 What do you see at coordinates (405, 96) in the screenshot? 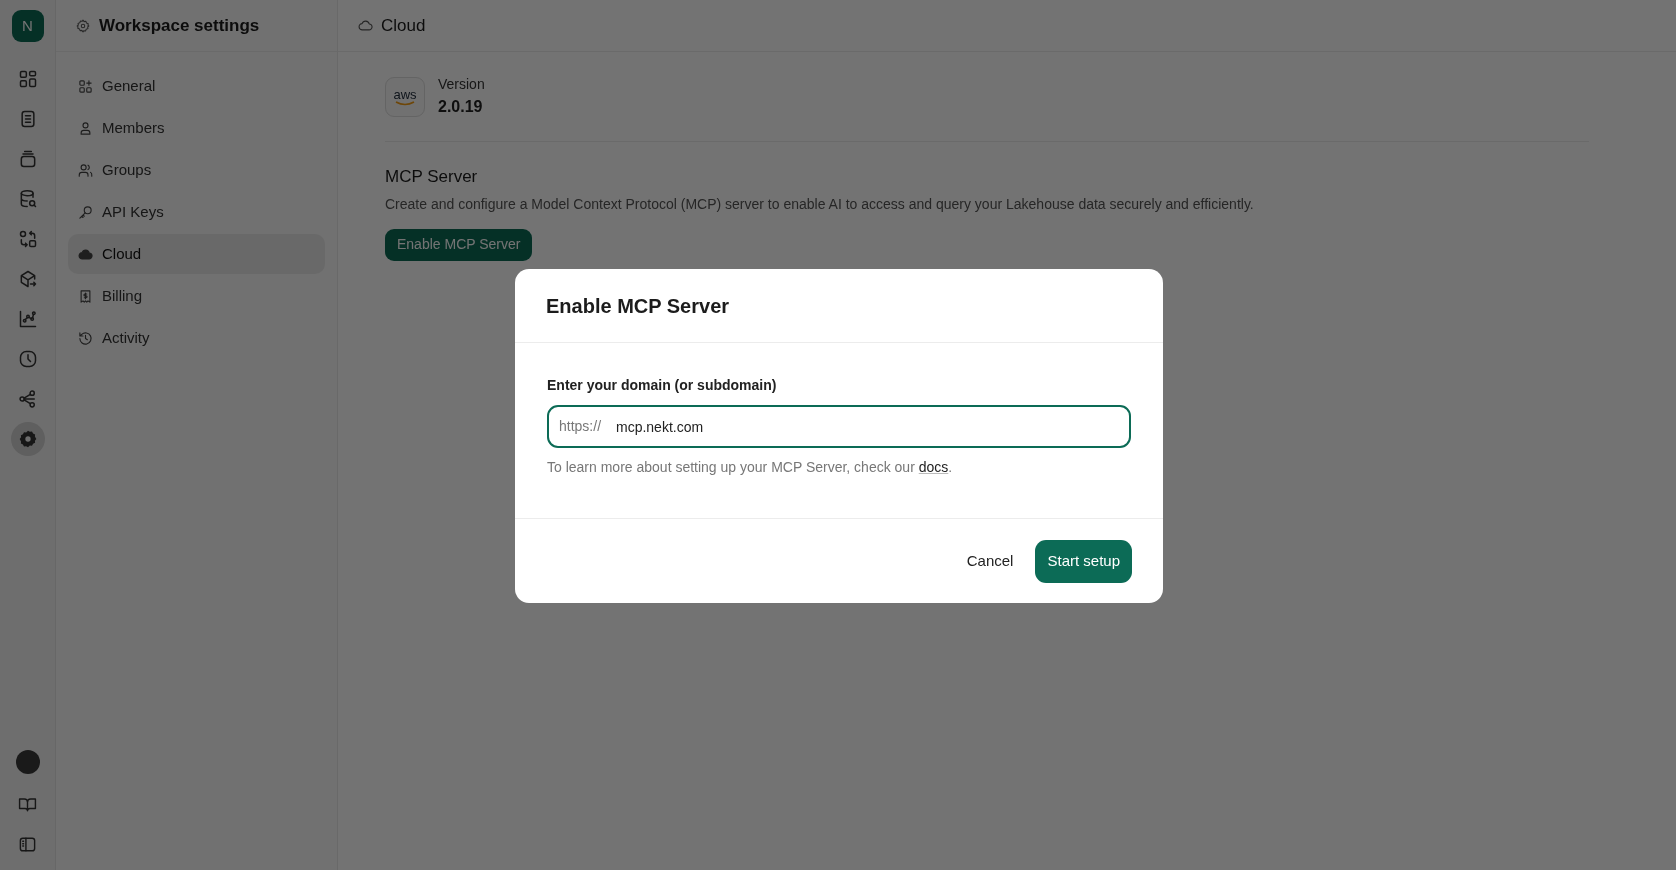
I see `aws-logo: aws` at bounding box center [405, 96].